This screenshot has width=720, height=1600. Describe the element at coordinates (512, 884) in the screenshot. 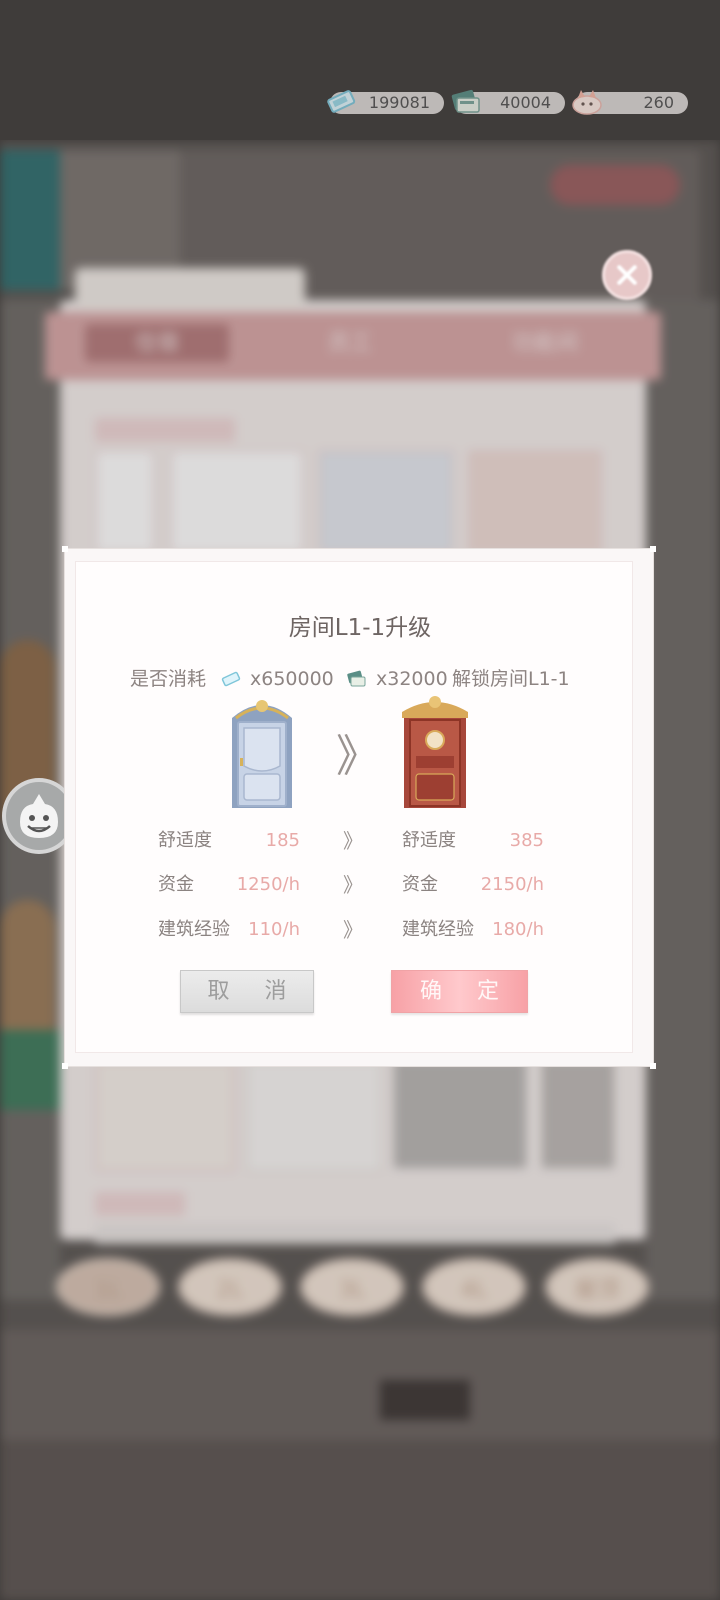

I see `stat-funds-next: 2150/h` at that location.